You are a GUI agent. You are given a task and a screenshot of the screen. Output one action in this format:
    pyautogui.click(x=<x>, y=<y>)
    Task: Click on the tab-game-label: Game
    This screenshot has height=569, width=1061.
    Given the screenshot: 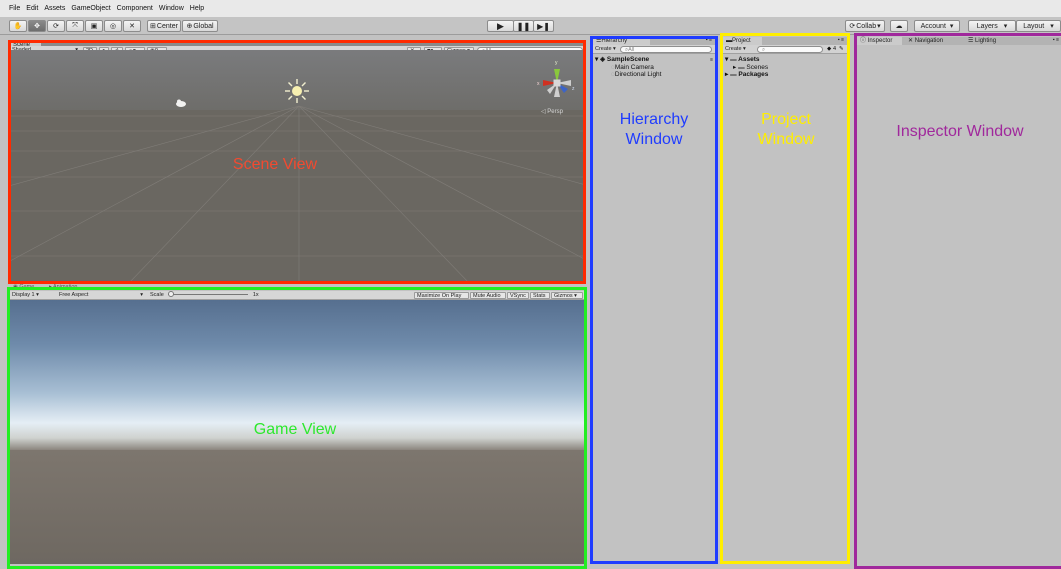 What is the action you would take?
    pyautogui.click(x=27, y=287)
    